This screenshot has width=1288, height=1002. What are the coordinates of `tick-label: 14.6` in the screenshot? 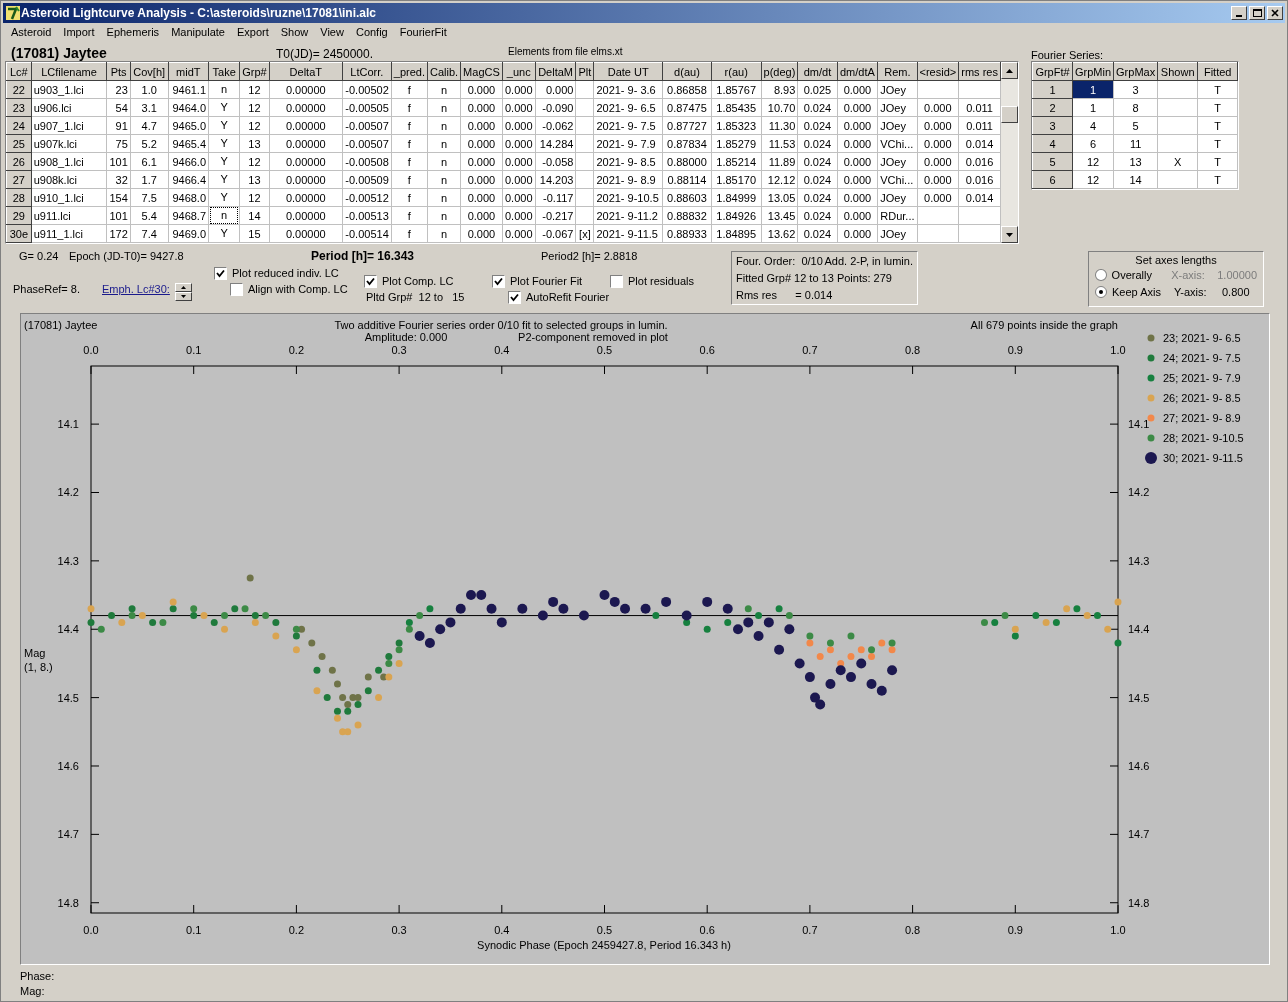 It's located at (1139, 766).